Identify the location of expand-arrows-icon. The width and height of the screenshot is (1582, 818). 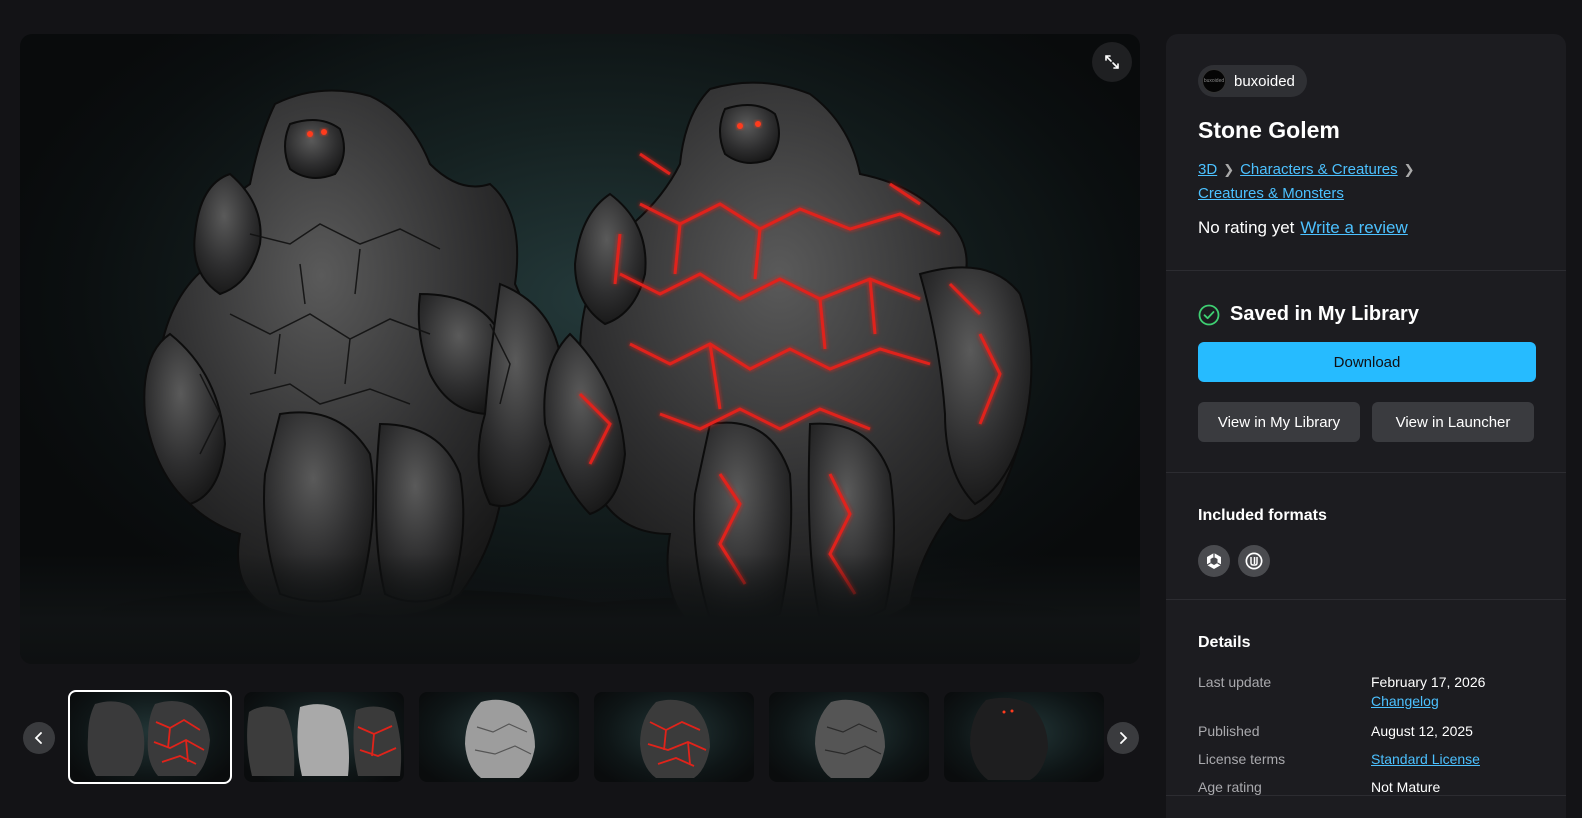
(1112, 62).